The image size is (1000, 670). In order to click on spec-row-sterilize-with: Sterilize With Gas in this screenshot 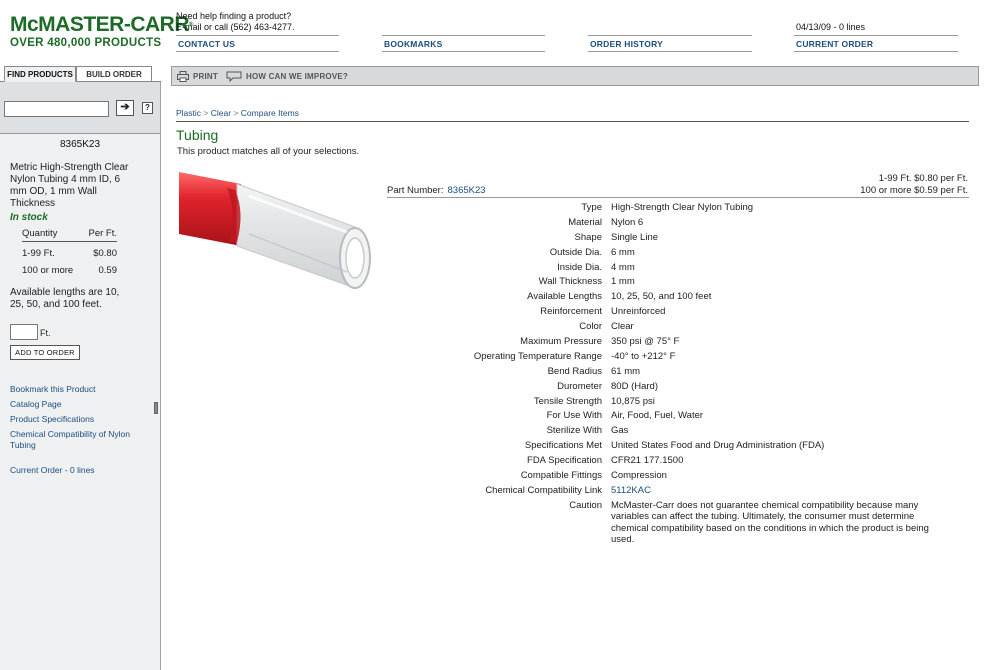, I will do `click(670, 432)`.